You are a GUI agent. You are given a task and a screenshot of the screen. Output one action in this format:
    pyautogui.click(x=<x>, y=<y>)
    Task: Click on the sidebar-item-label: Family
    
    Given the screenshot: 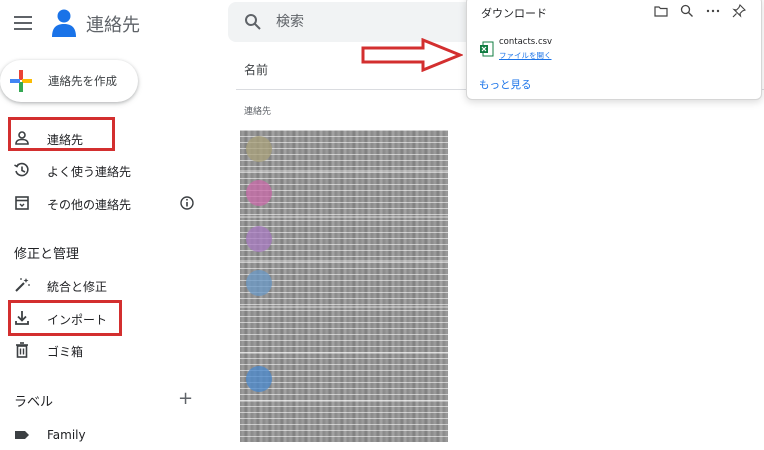 What is the action you would take?
    pyautogui.click(x=66, y=435)
    